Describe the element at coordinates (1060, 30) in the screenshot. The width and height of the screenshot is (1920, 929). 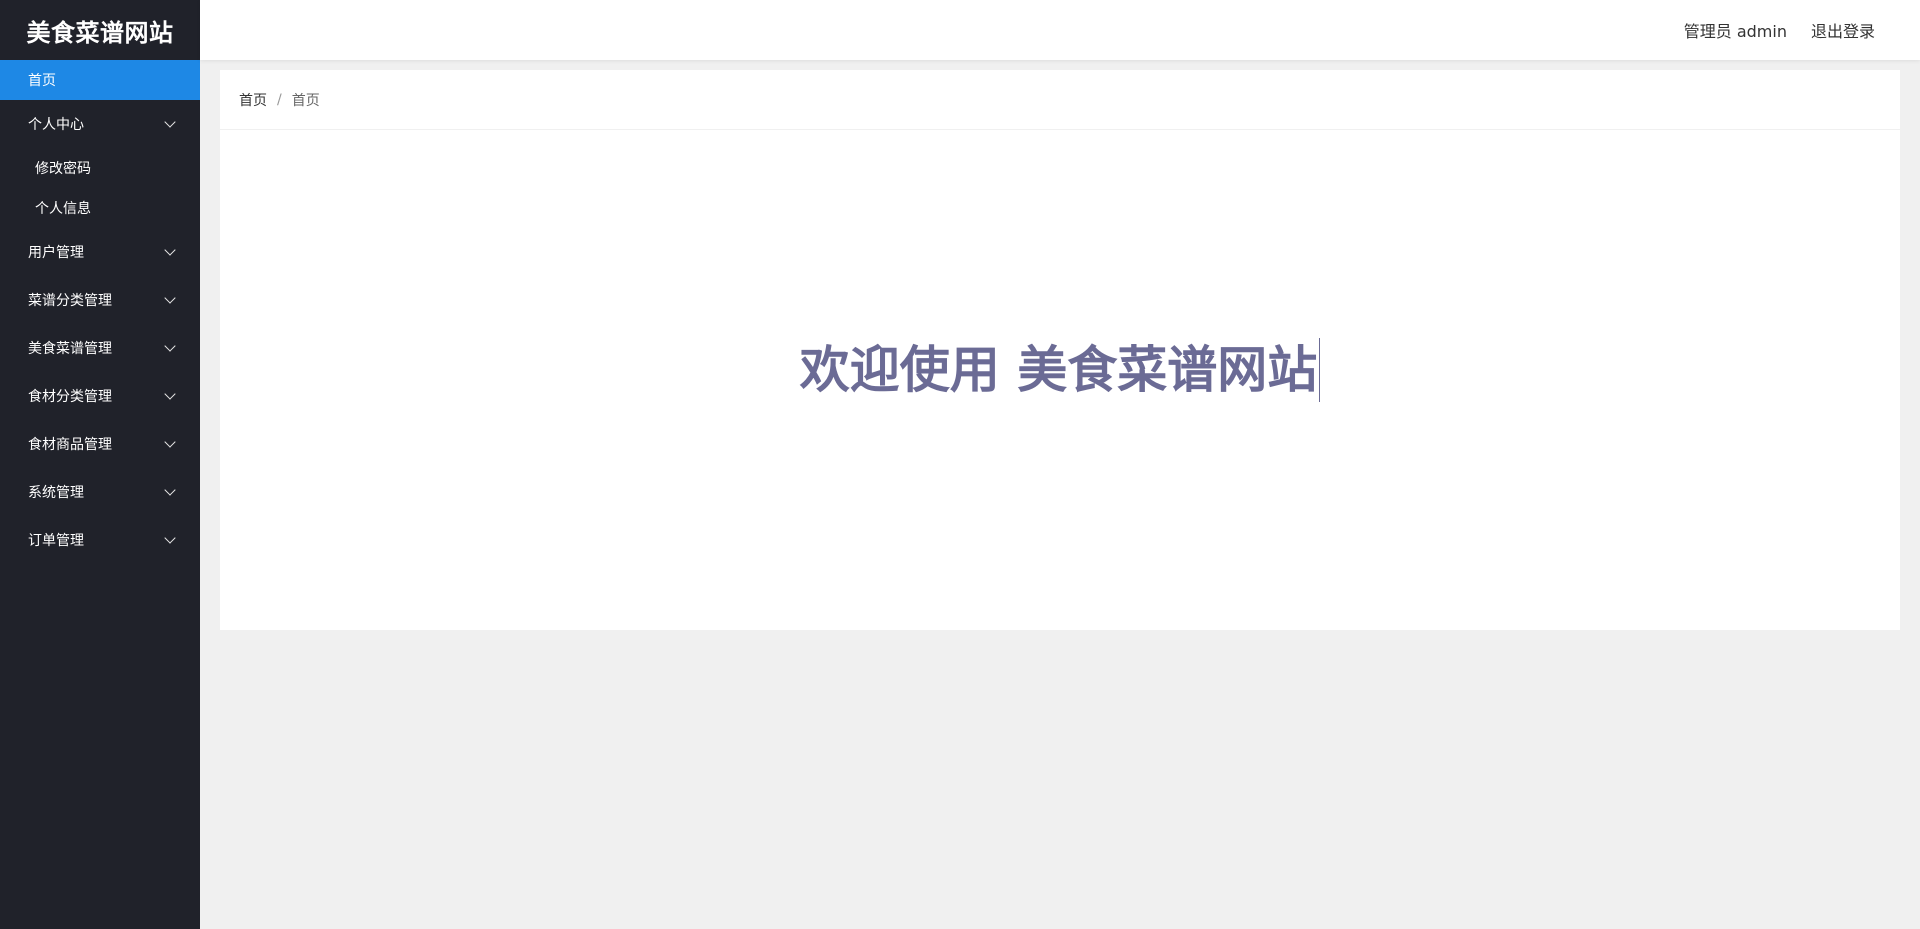
I see `top-header: 管理员 admin 退出登录` at that location.